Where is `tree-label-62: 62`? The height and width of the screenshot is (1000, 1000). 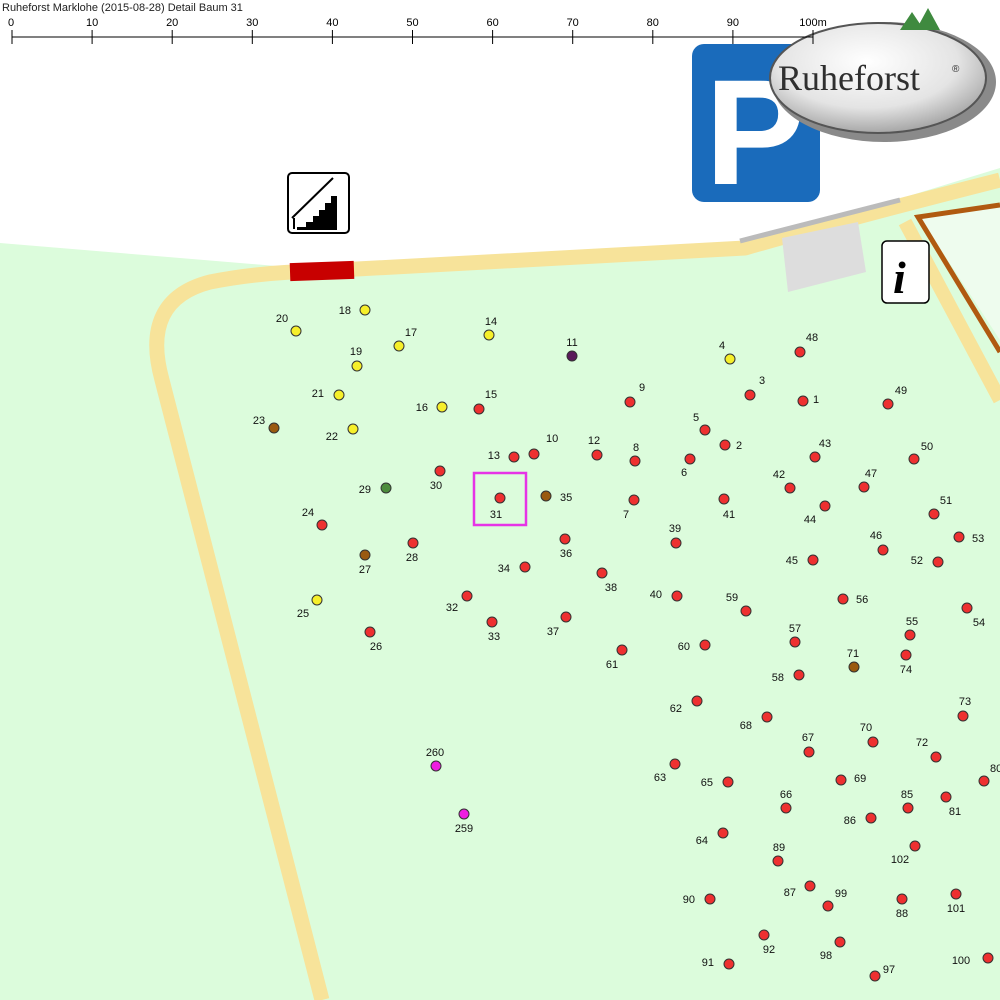 tree-label-62: 62 is located at coordinates (676, 709).